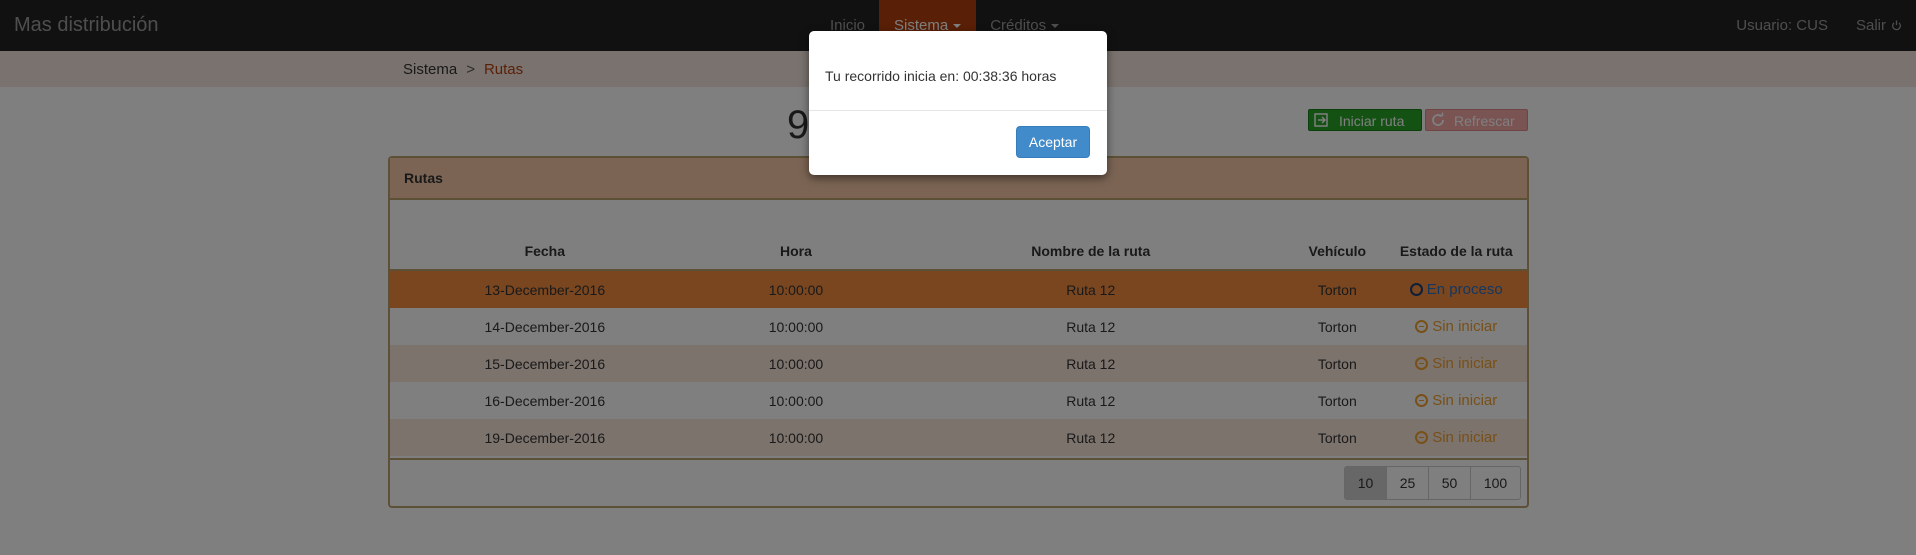  I want to click on modal-divider, so click(958, 110).